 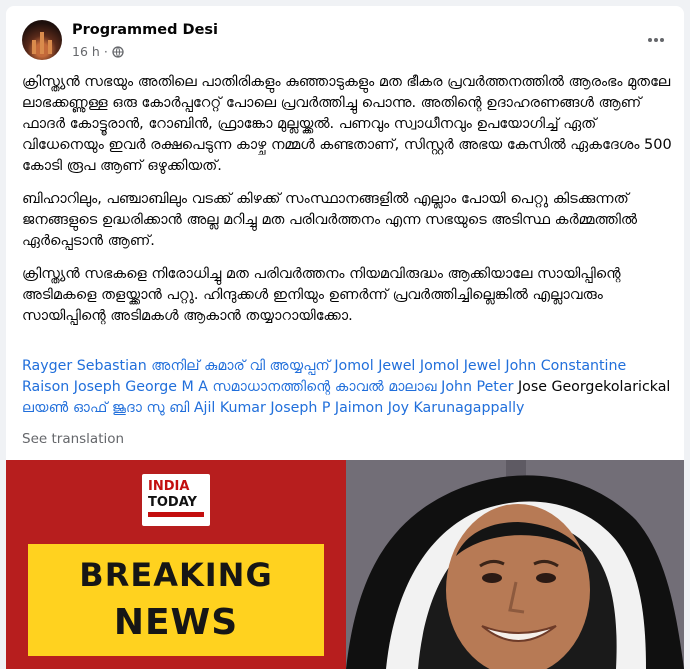 What do you see at coordinates (169, 486) in the screenshot?
I see `logo-line1: INDIA` at bounding box center [169, 486].